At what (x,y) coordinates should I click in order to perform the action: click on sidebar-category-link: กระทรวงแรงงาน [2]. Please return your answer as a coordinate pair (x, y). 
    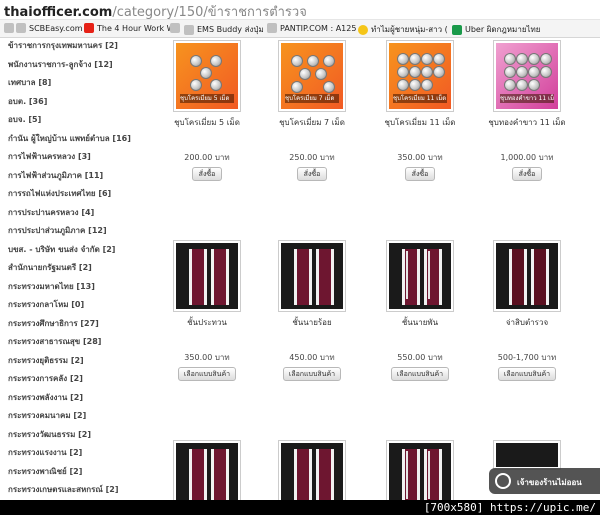
    Looking at the image, I should click on (45, 452).